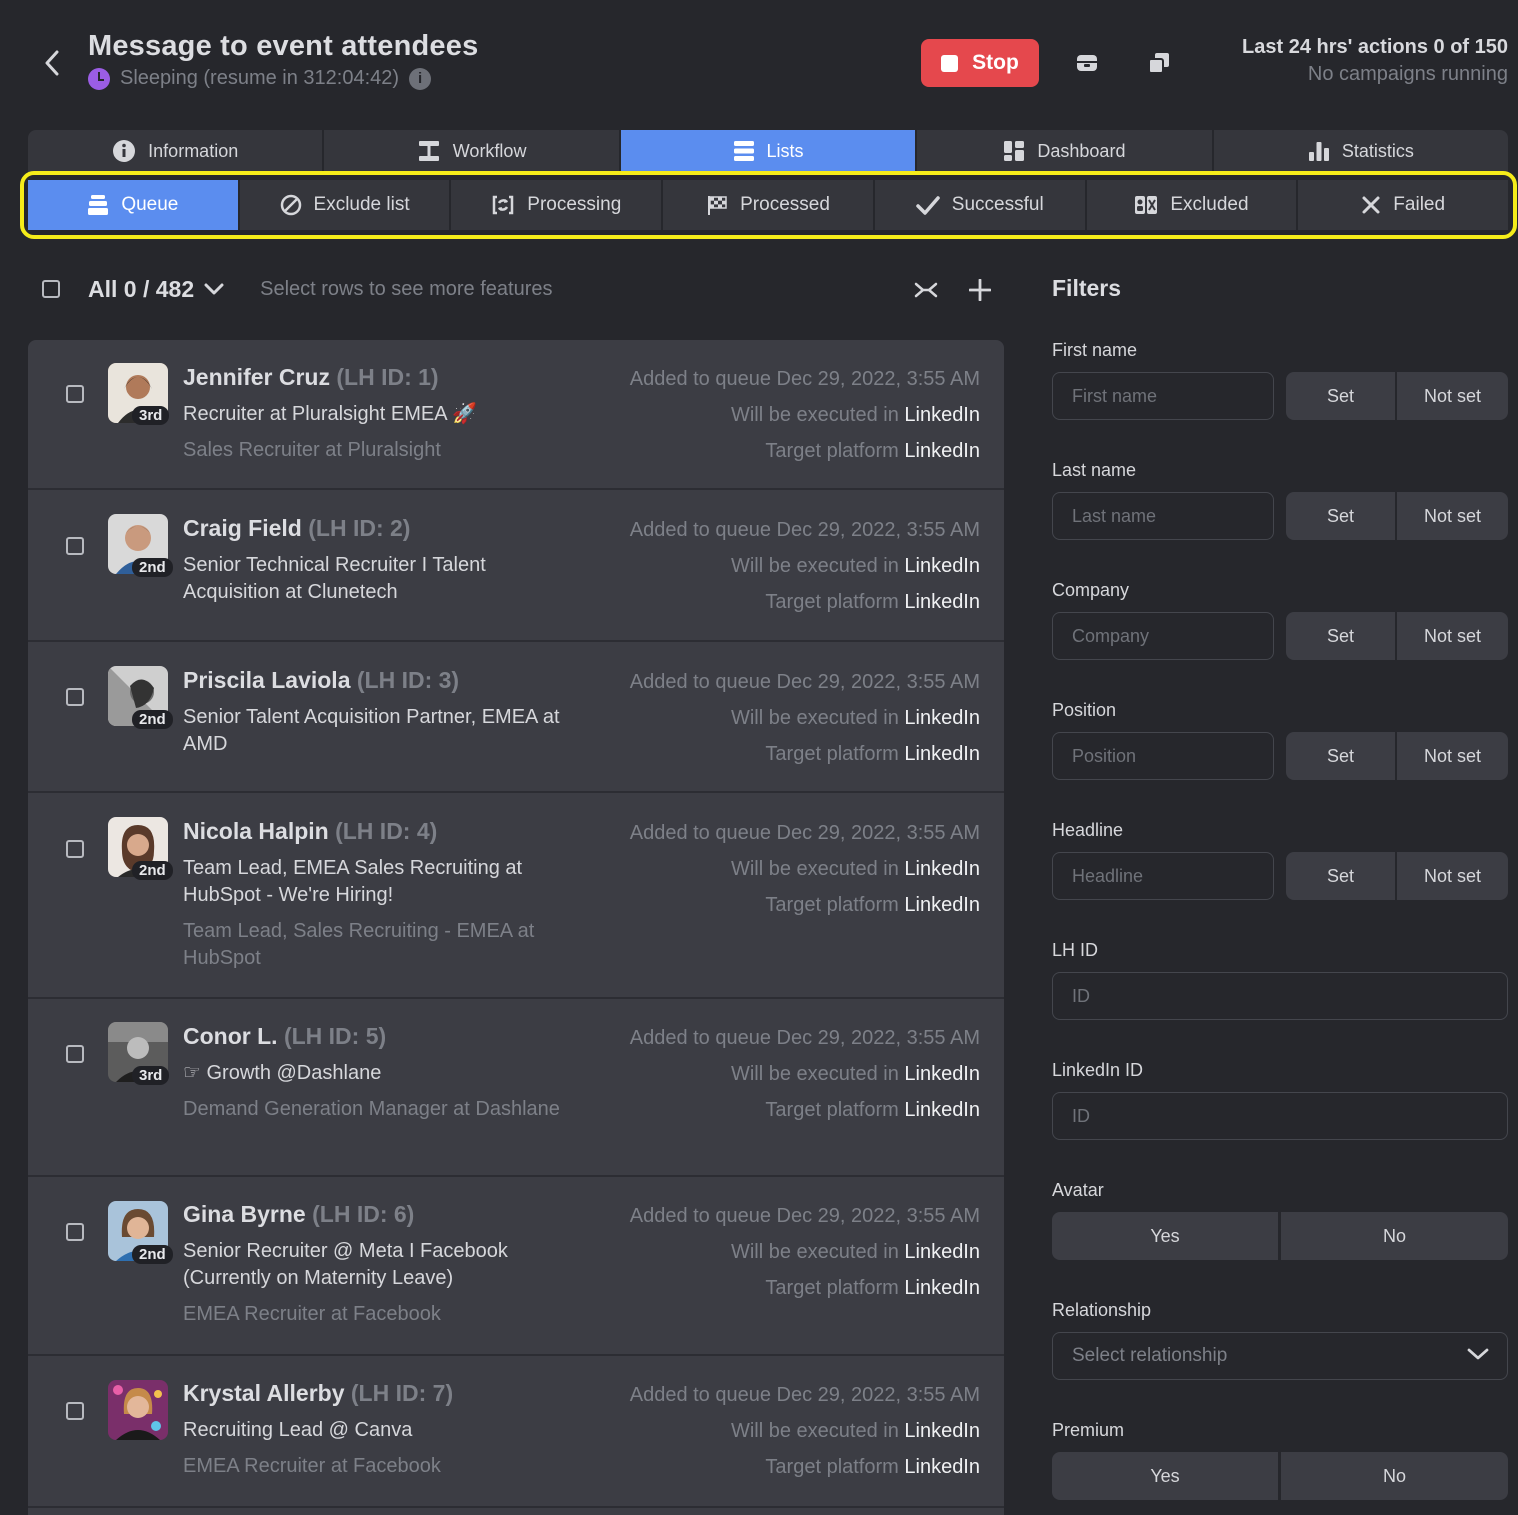  Describe the element at coordinates (321, 680) in the screenshot. I see `person-name: Priscila Laviola (LH ID: 3)` at that location.